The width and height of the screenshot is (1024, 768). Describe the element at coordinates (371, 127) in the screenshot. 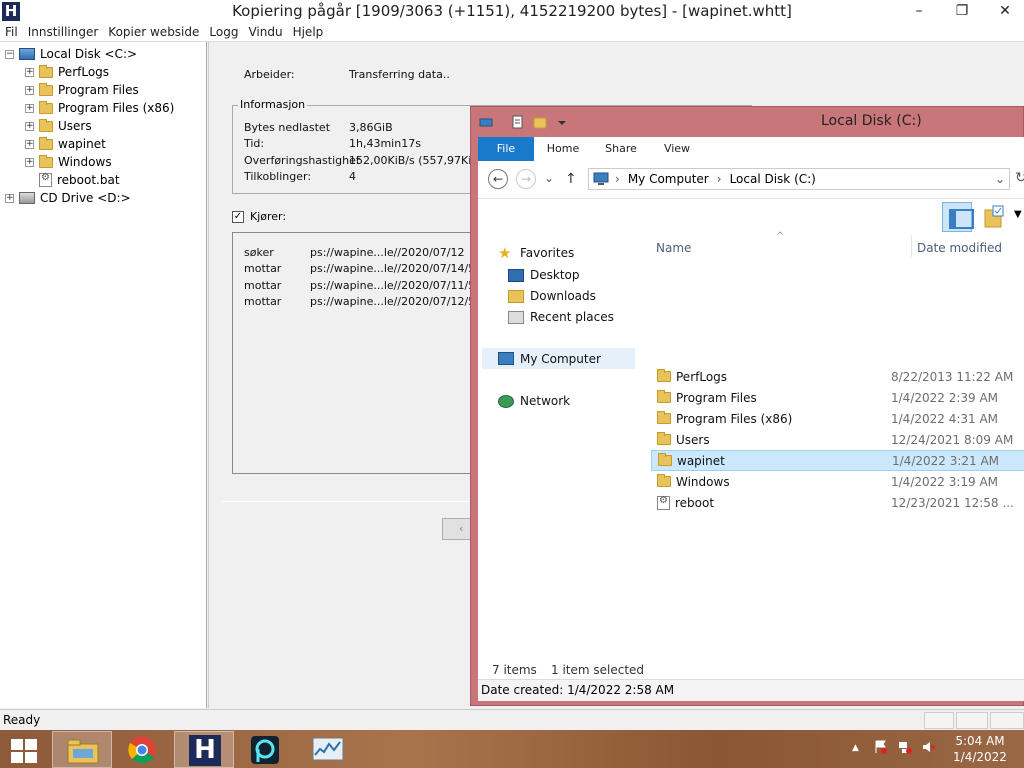

I see `bytes-downloaded-value: 3,86GiB` at that location.